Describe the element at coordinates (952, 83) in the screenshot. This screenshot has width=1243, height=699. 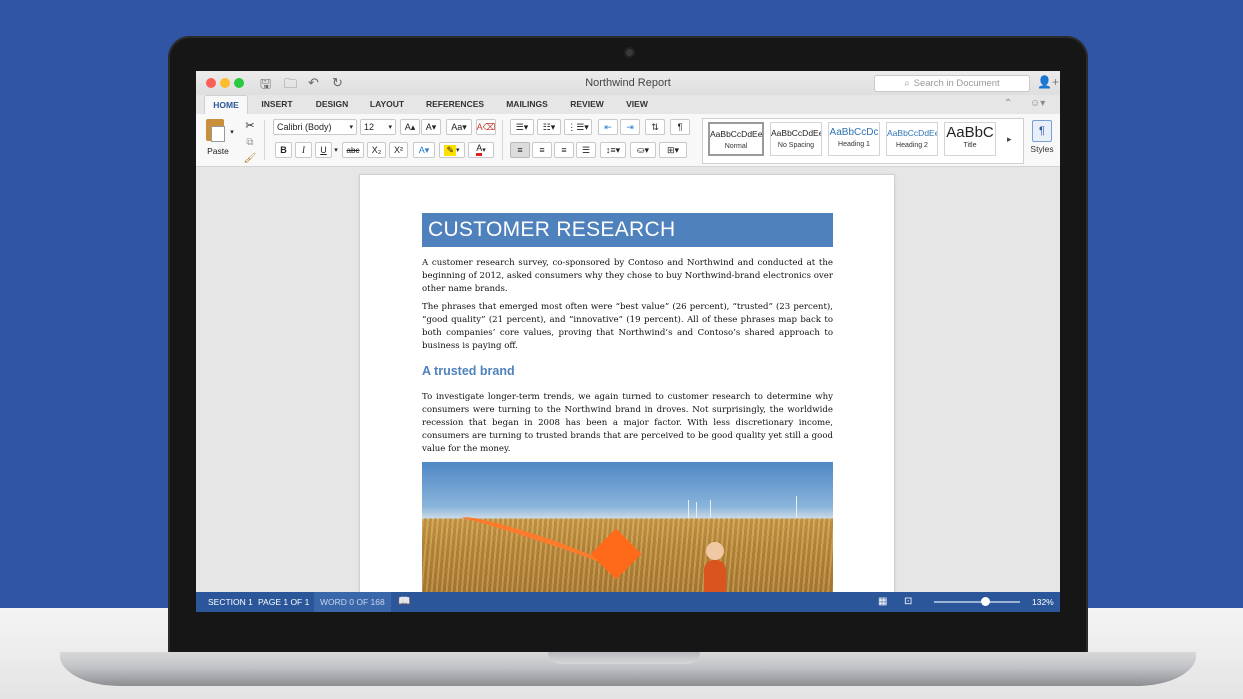
I see `search-input: ⌕ Search in Document` at that location.